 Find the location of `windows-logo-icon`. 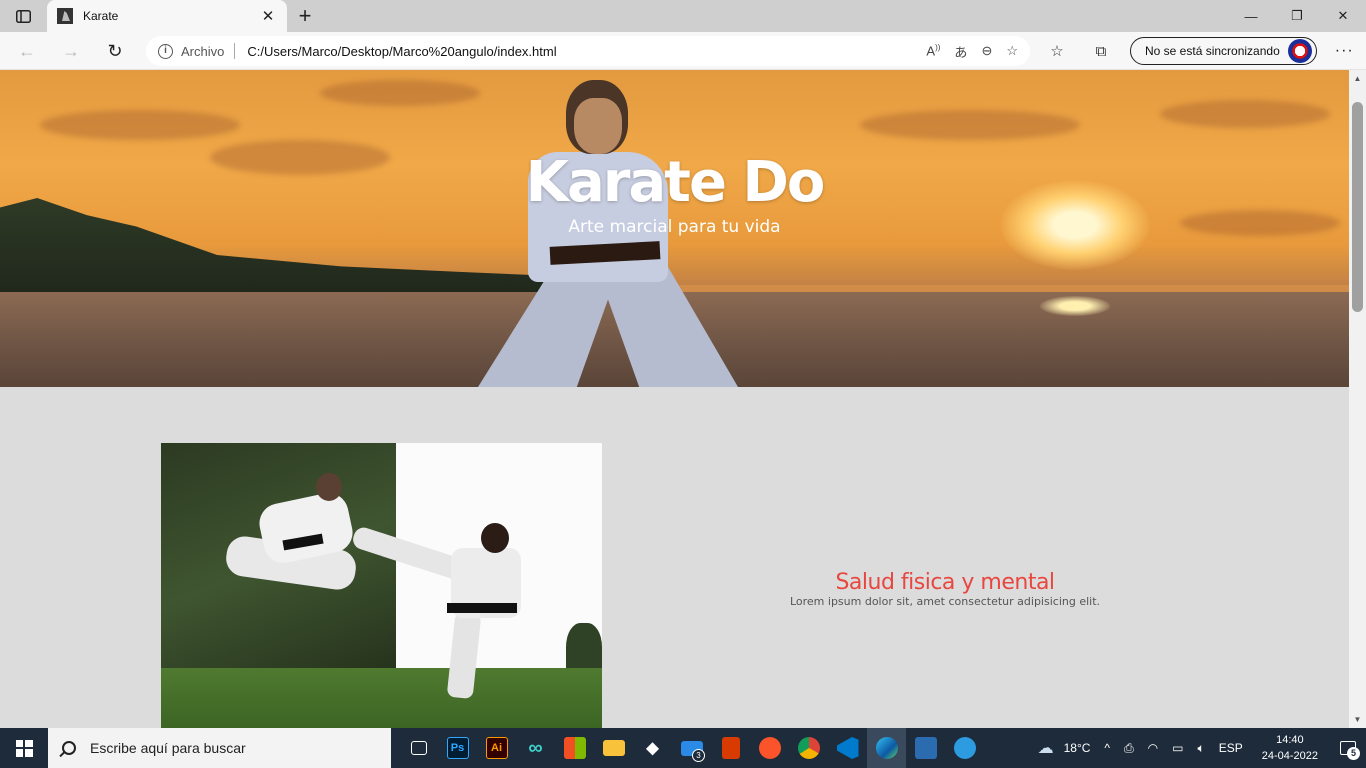

windows-logo-icon is located at coordinates (24, 748).